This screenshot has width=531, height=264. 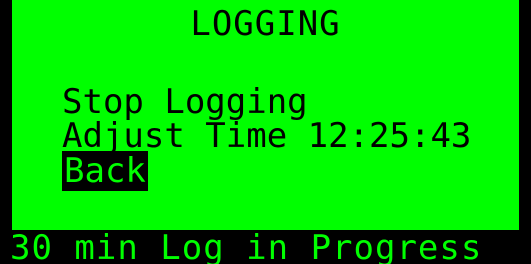 I want to click on screen-title: LOGGING, so click(x=265, y=24).